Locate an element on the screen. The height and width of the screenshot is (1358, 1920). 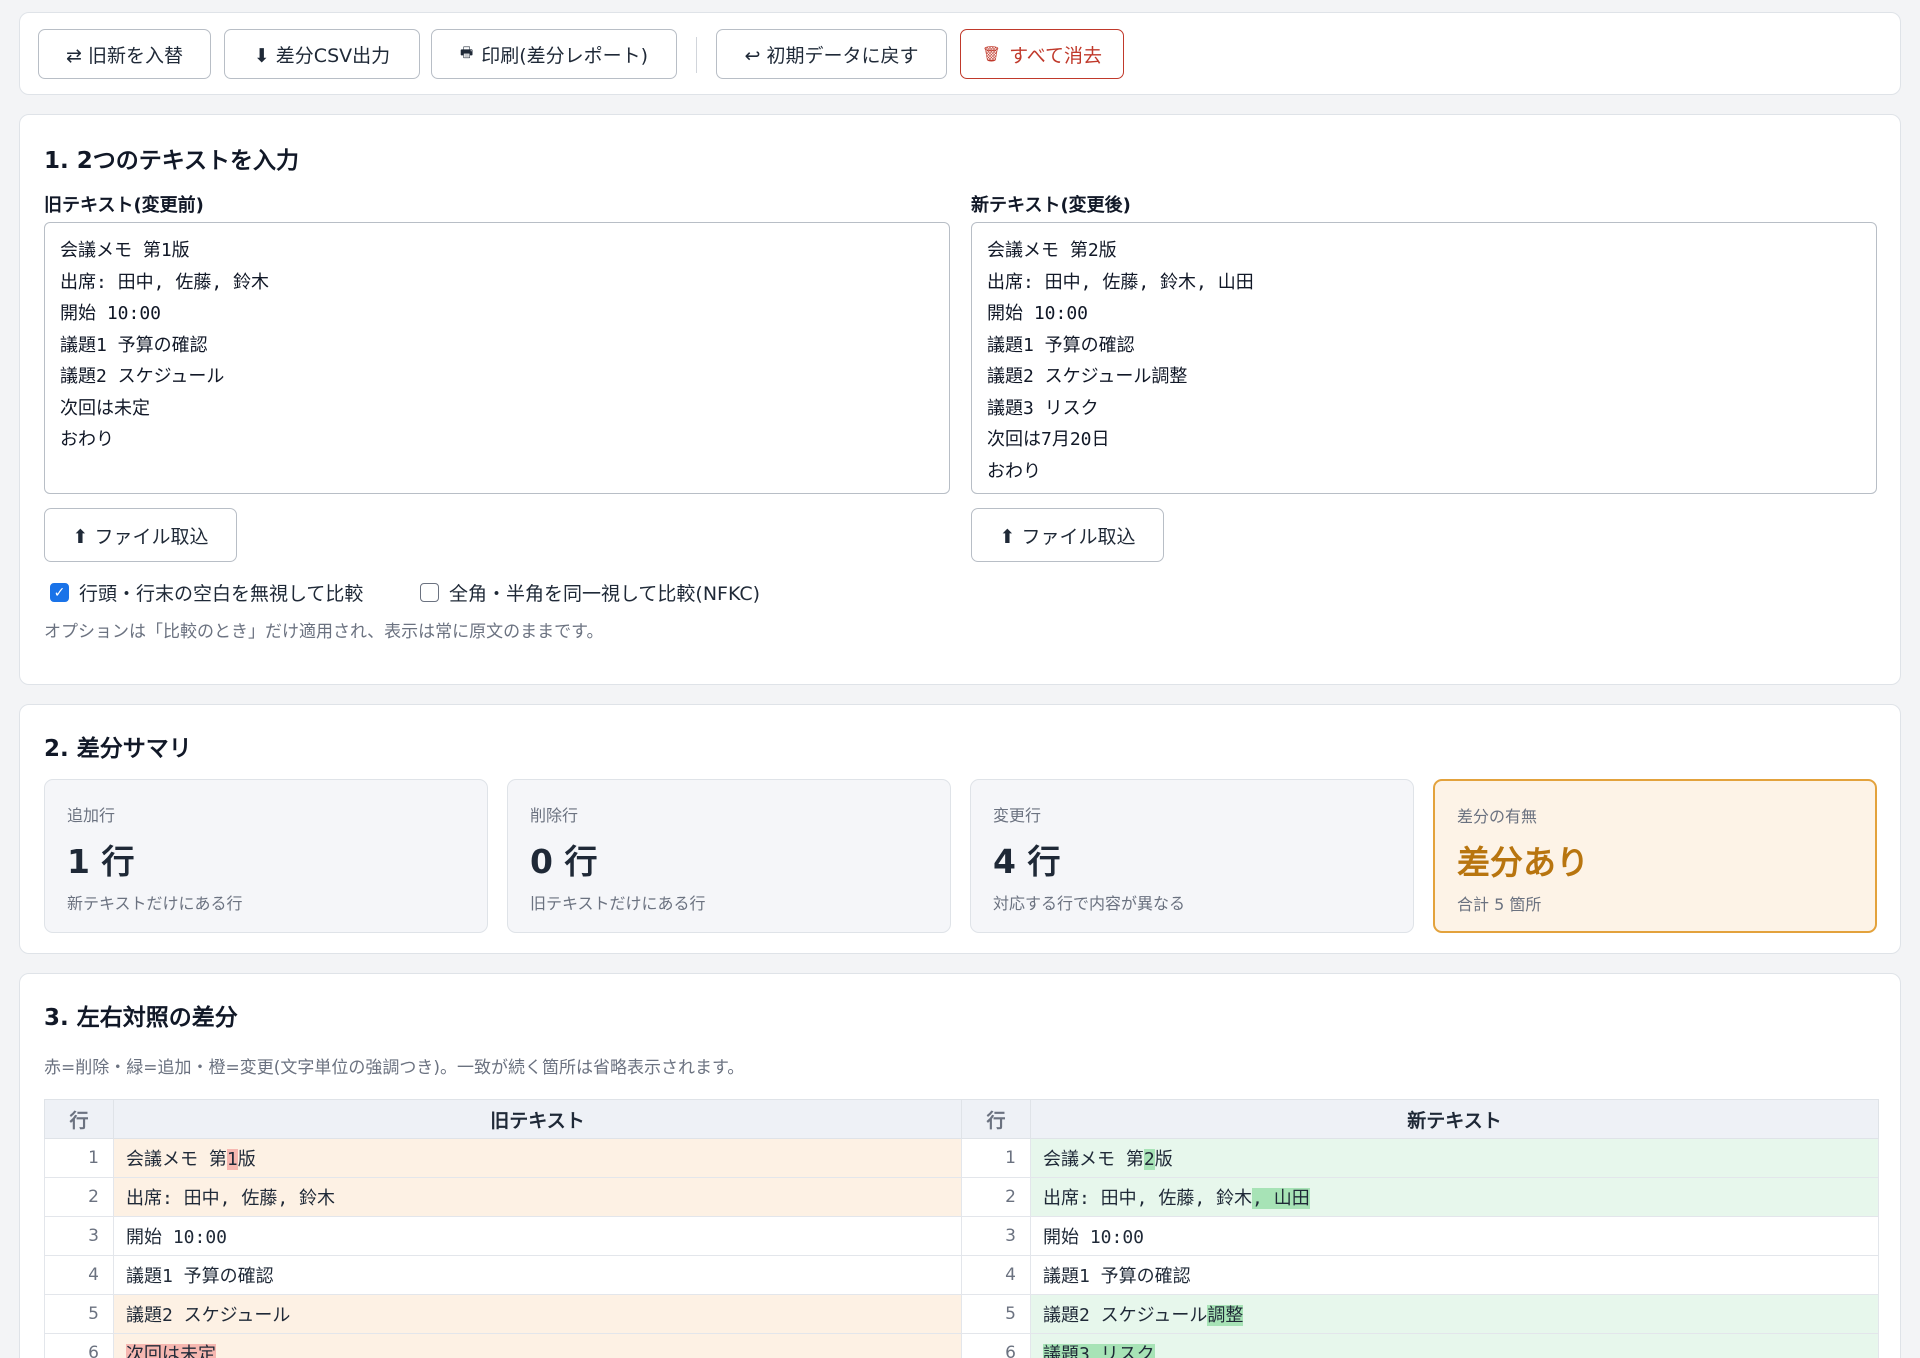
text-line: 次回は未定 is located at coordinates (105, 408).